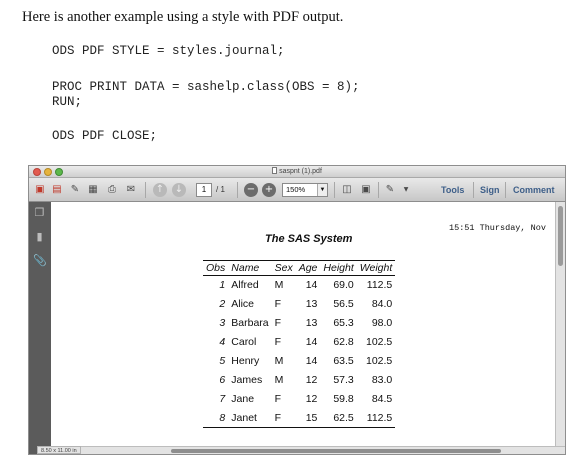 This screenshot has height=465, width=581. Describe the element at coordinates (347, 190) in the screenshot. I see `fit-width-icon: ◫` at that location.